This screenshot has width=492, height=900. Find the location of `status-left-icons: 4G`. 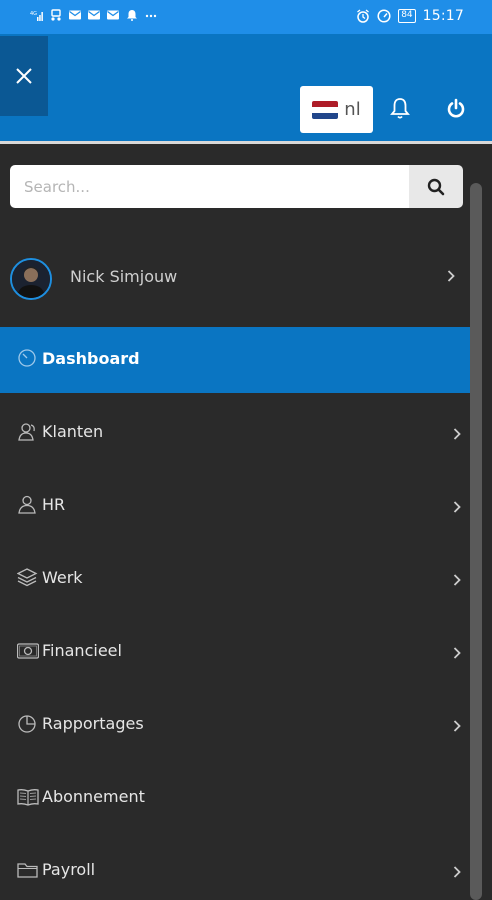

status-left-icons: 4G is located at coordinates (94, 15).